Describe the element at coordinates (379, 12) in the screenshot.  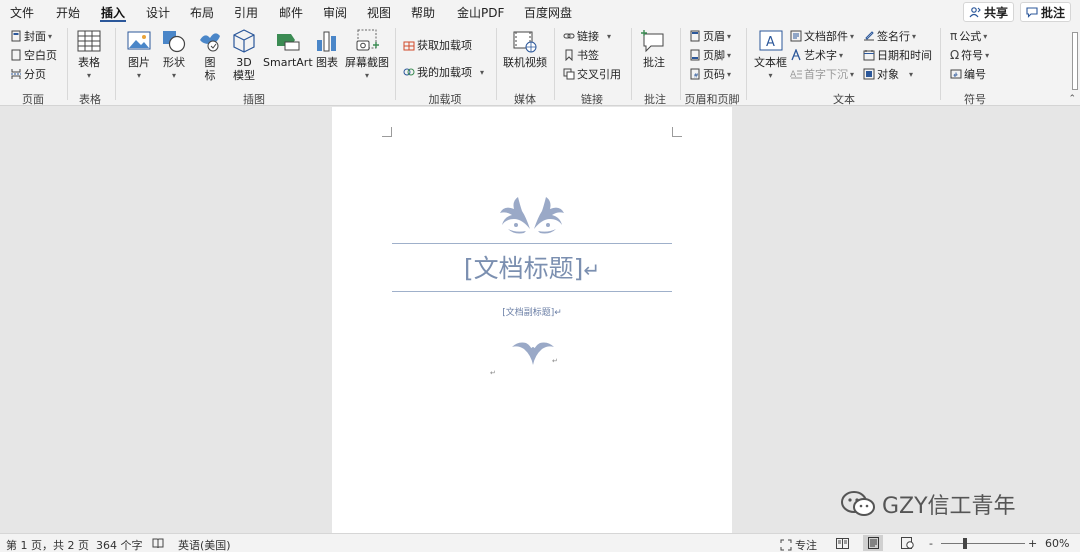
I see `menu-view: 视图` at that location.